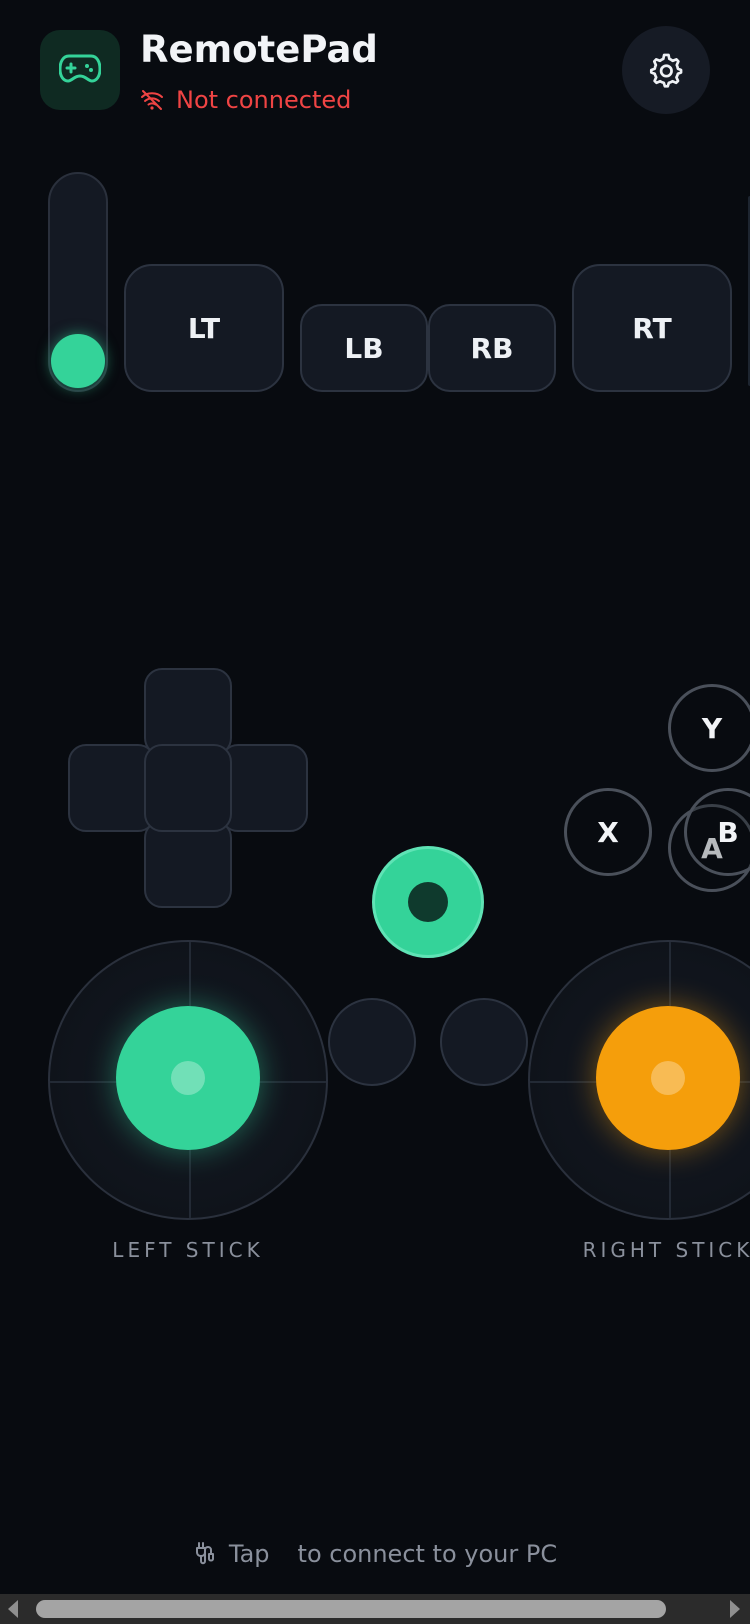 The width and height of the screenshot is (750, 1624). I want to click on right-stick-label: RIGHT STICK, so click(666, 1250).